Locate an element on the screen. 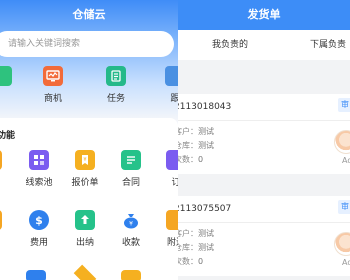  search-input: 请输入关键词搜索 is located at coordinates (87, 44).